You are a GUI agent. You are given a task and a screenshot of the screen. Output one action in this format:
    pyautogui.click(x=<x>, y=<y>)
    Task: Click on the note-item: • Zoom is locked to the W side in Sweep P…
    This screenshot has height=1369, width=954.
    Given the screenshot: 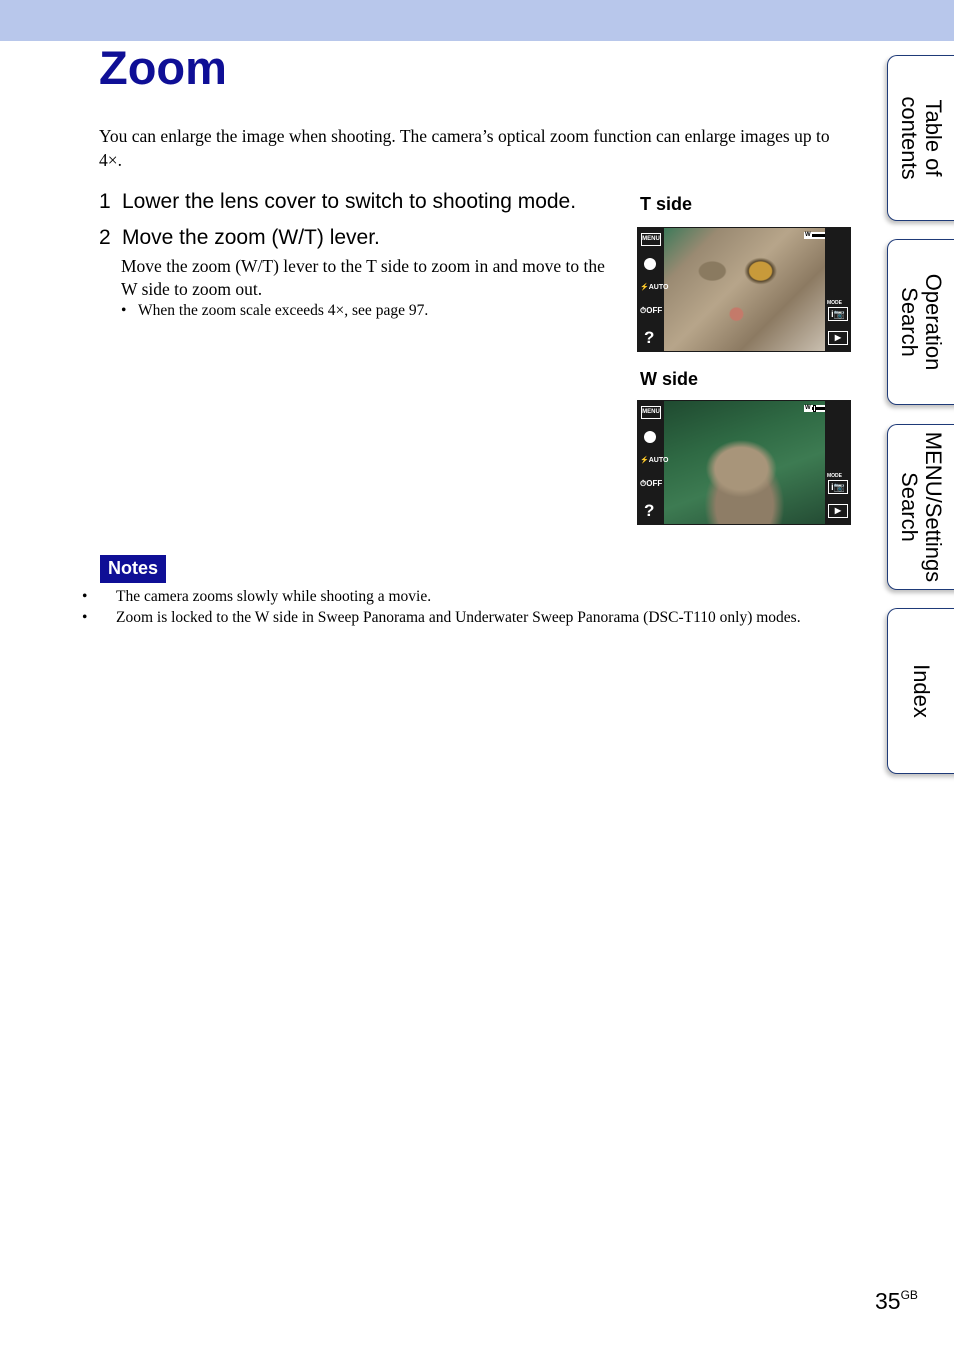 What is the action you would take?
    pyautogui.click(x=474, y=618)
    